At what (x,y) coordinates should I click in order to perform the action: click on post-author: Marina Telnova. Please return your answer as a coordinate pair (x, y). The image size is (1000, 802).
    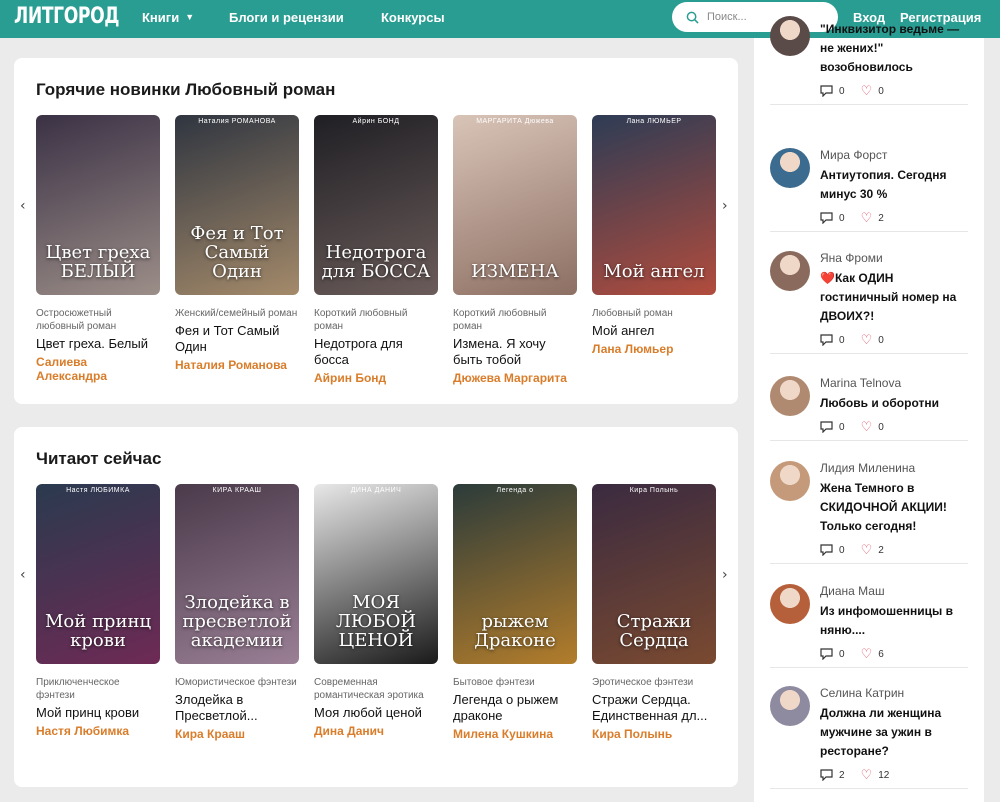
    Looking at the image, I should click on (860, 383).